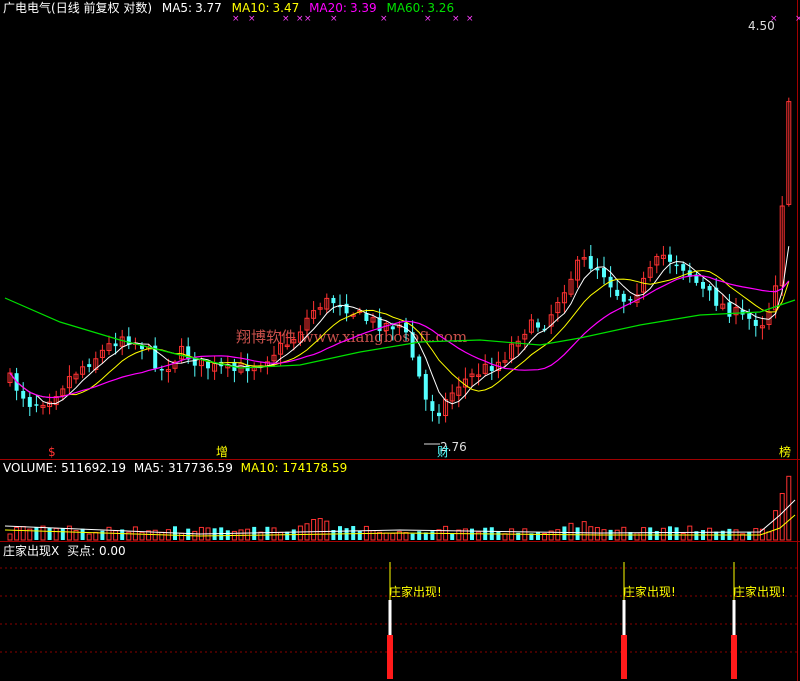 Image resolution: width=800 pixels, height=681 pixels. What do you see at coordinates (400, 333) in the screenshot?
I see `ma60-line` at bounding box center [400, 333].